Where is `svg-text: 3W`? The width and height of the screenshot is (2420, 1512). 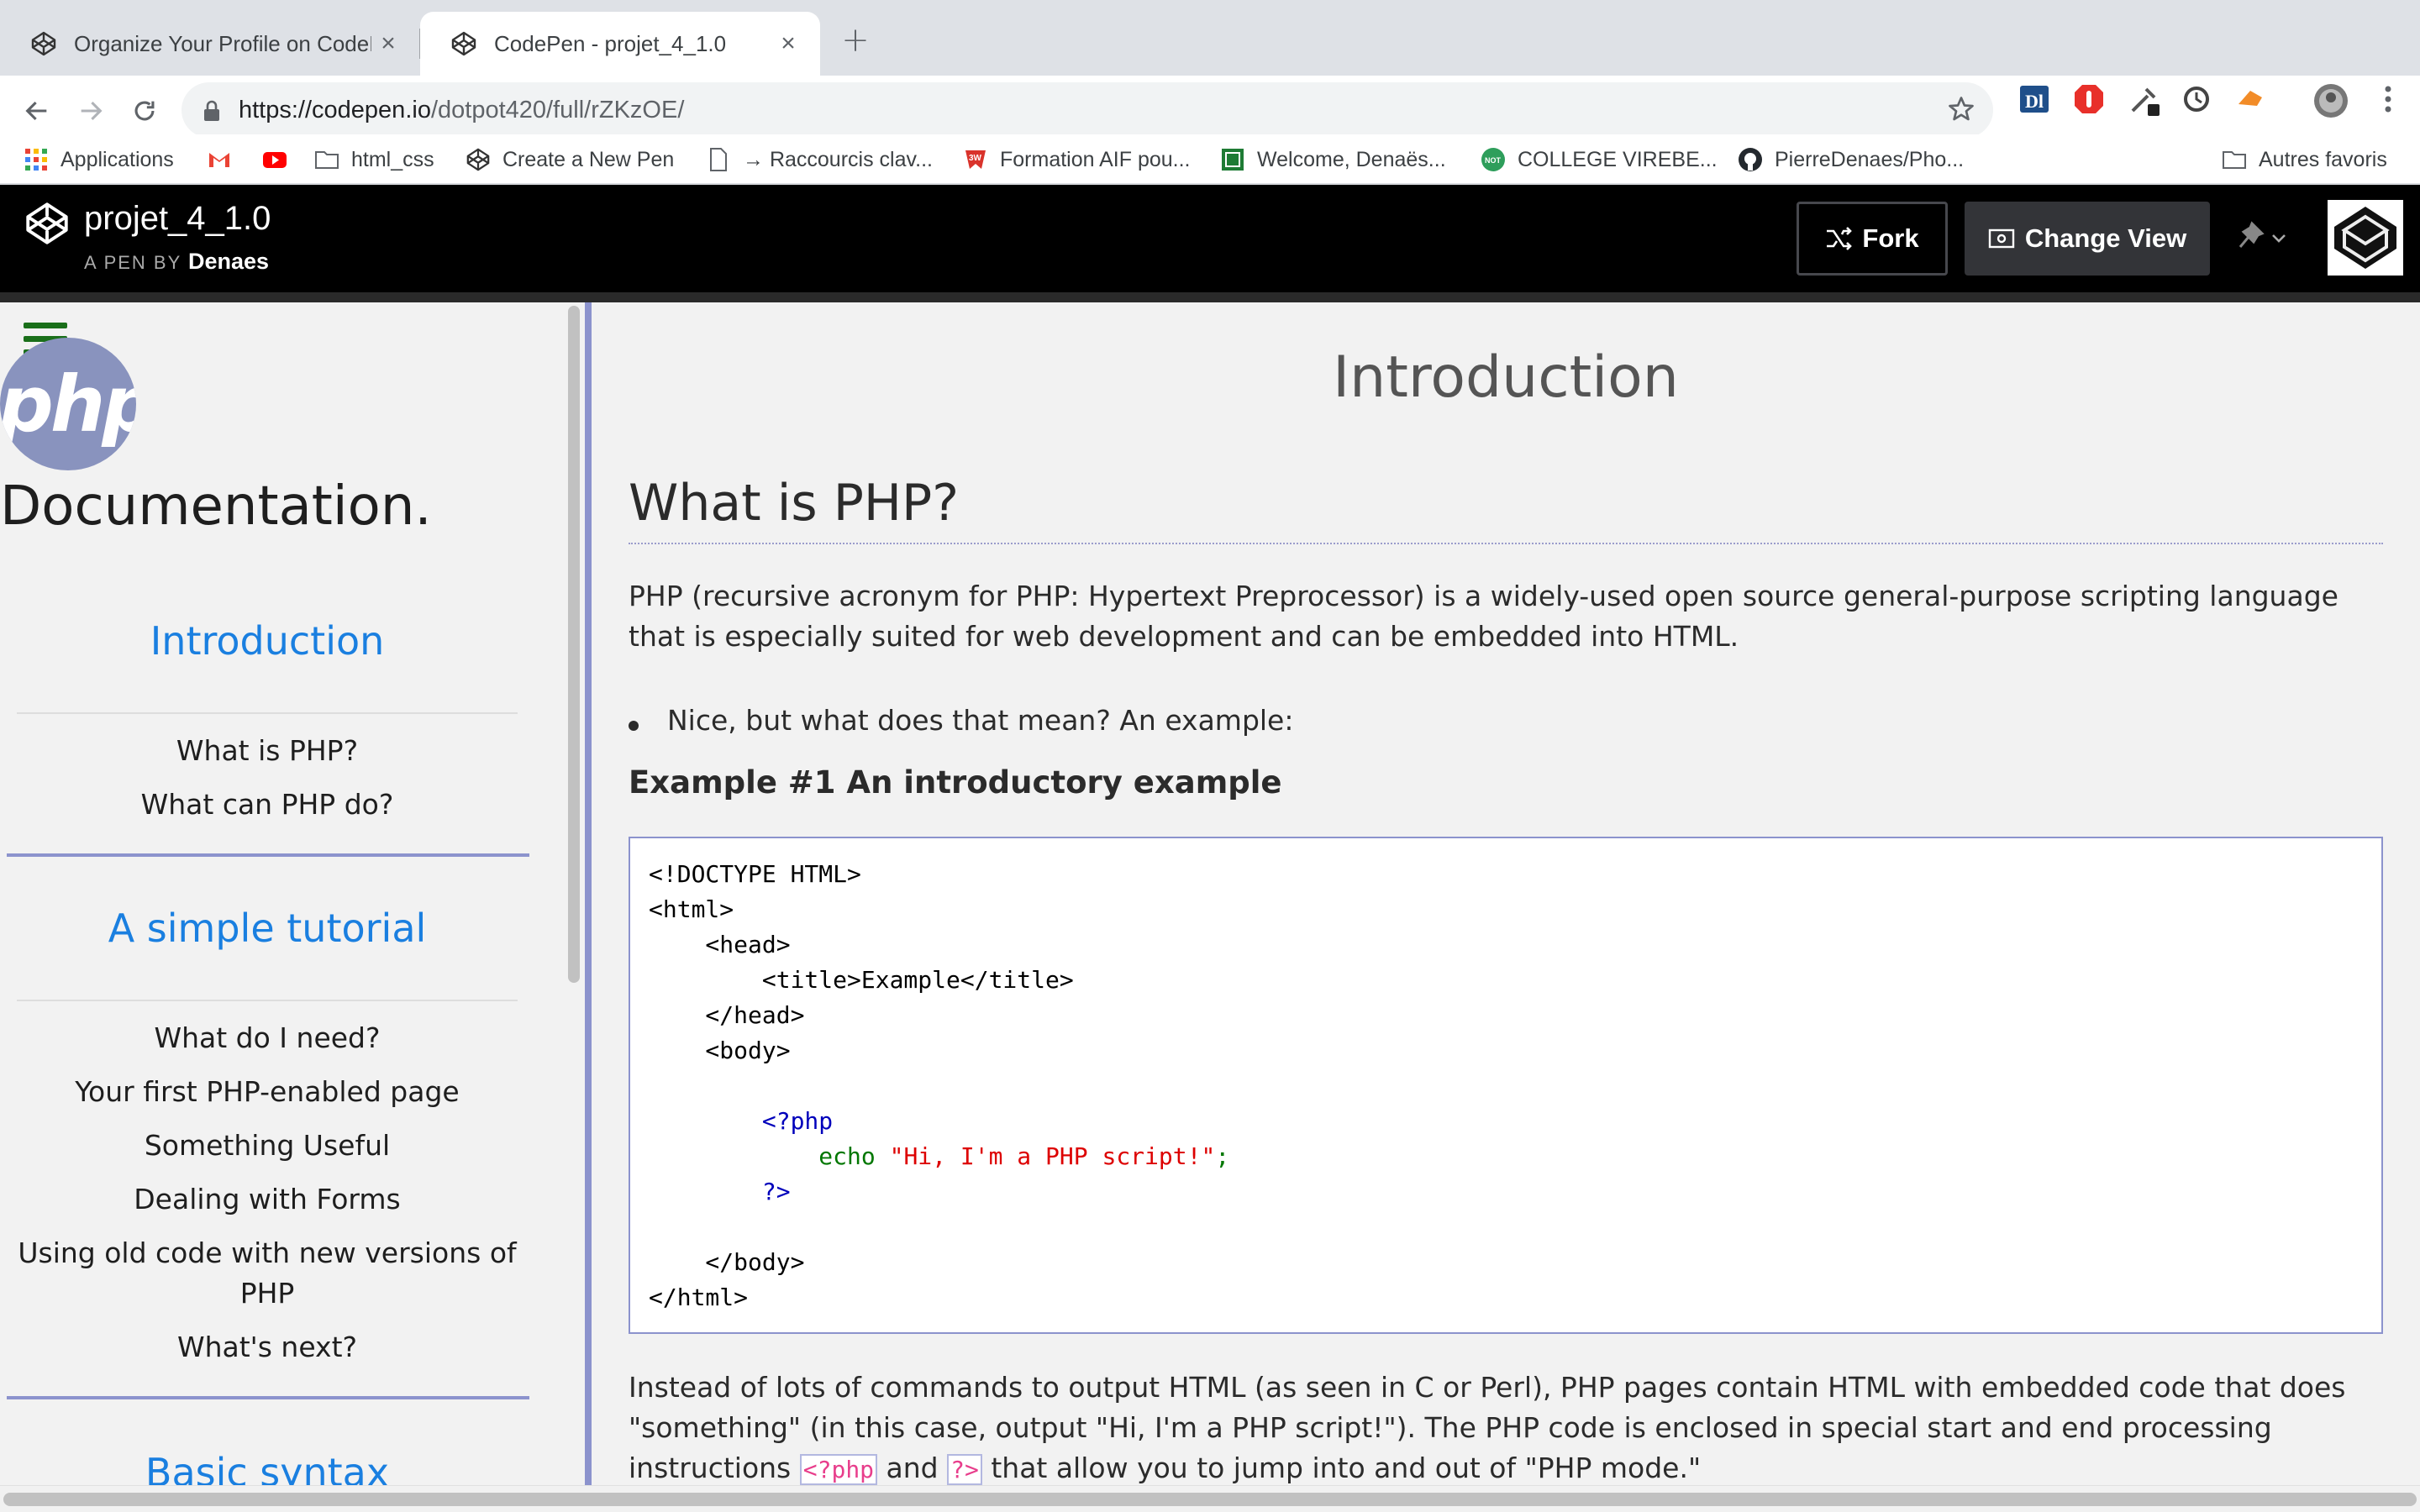 svg-text: 3W is located at coordinates (975, 158).